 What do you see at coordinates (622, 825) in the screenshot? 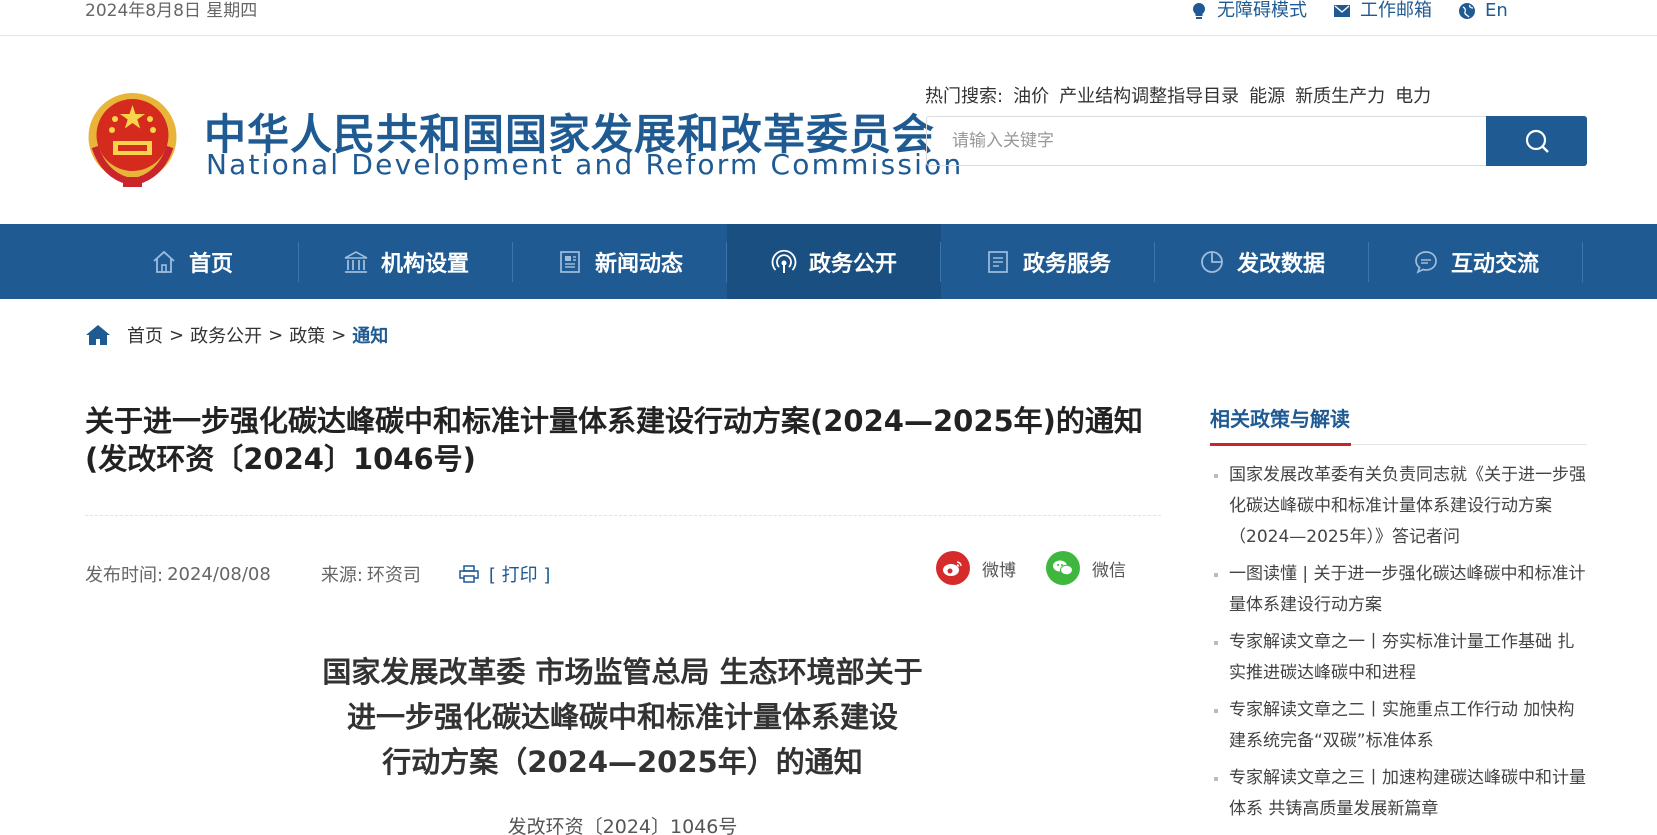
I see `document-number: 发改环资〔2024〕1046号` at bounding box center [622, 825].